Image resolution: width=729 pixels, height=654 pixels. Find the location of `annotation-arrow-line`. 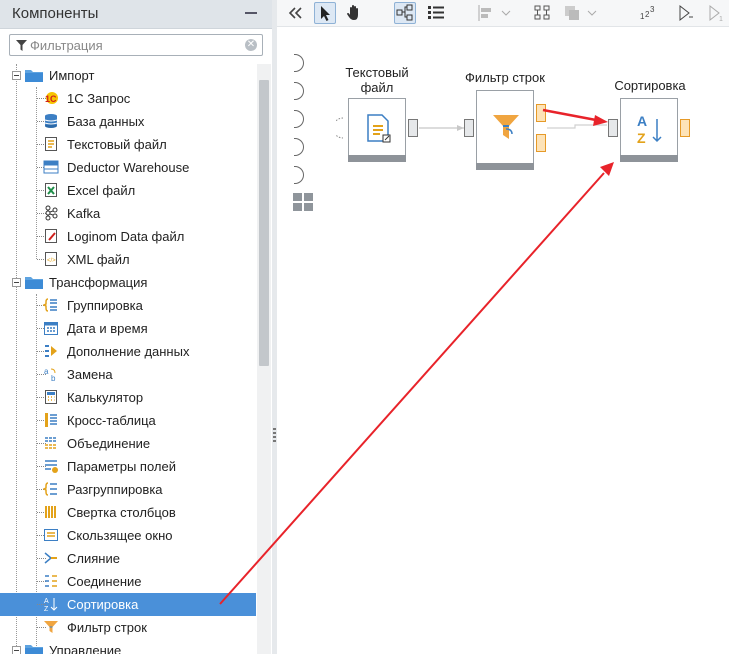

annotation-arrow-line is located at coordinates (569, 115).